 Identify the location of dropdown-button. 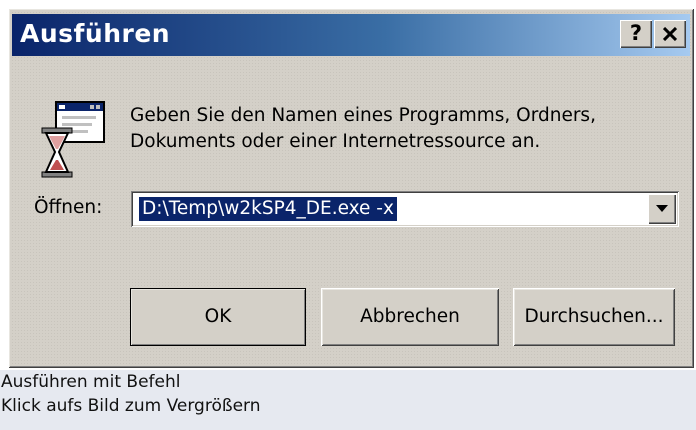
(662, 209).